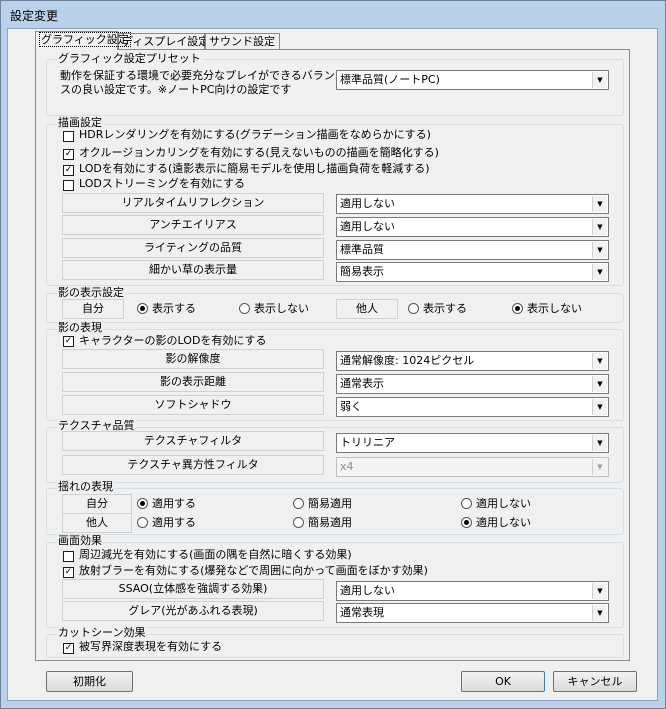  I want to click on cancel-button: キャンセル, so click(595, 681).